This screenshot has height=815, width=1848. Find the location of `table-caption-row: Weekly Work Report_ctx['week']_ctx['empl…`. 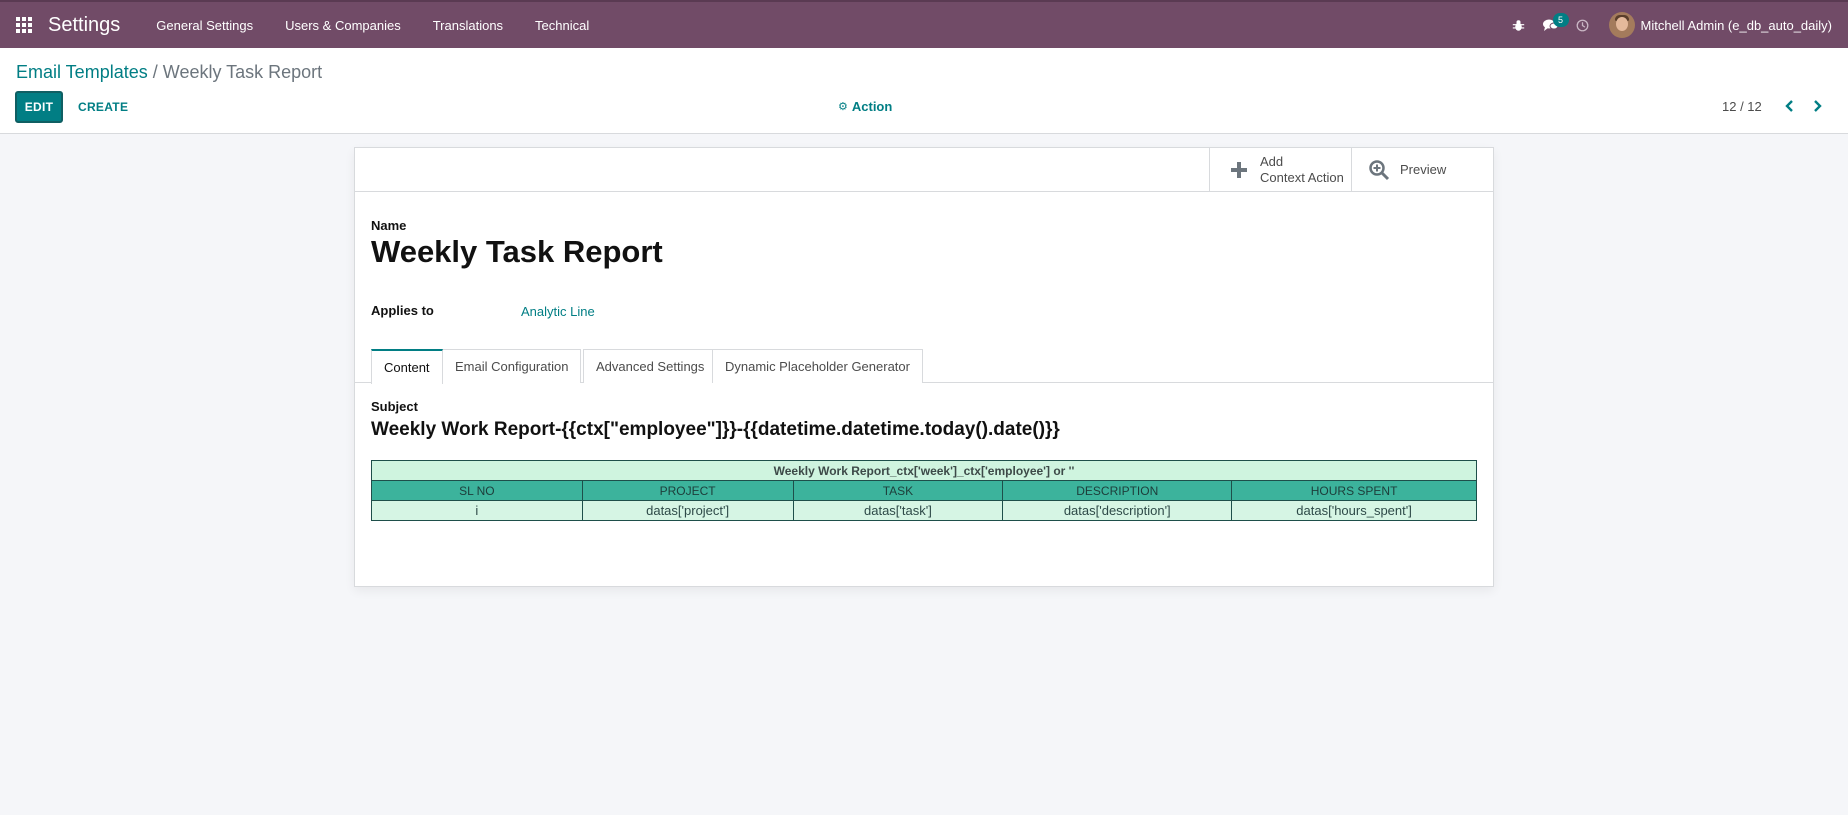

table-caption-row: Weekly Work Report_ctx['week']_ctx['empl… is located at coordinates (924, 470).